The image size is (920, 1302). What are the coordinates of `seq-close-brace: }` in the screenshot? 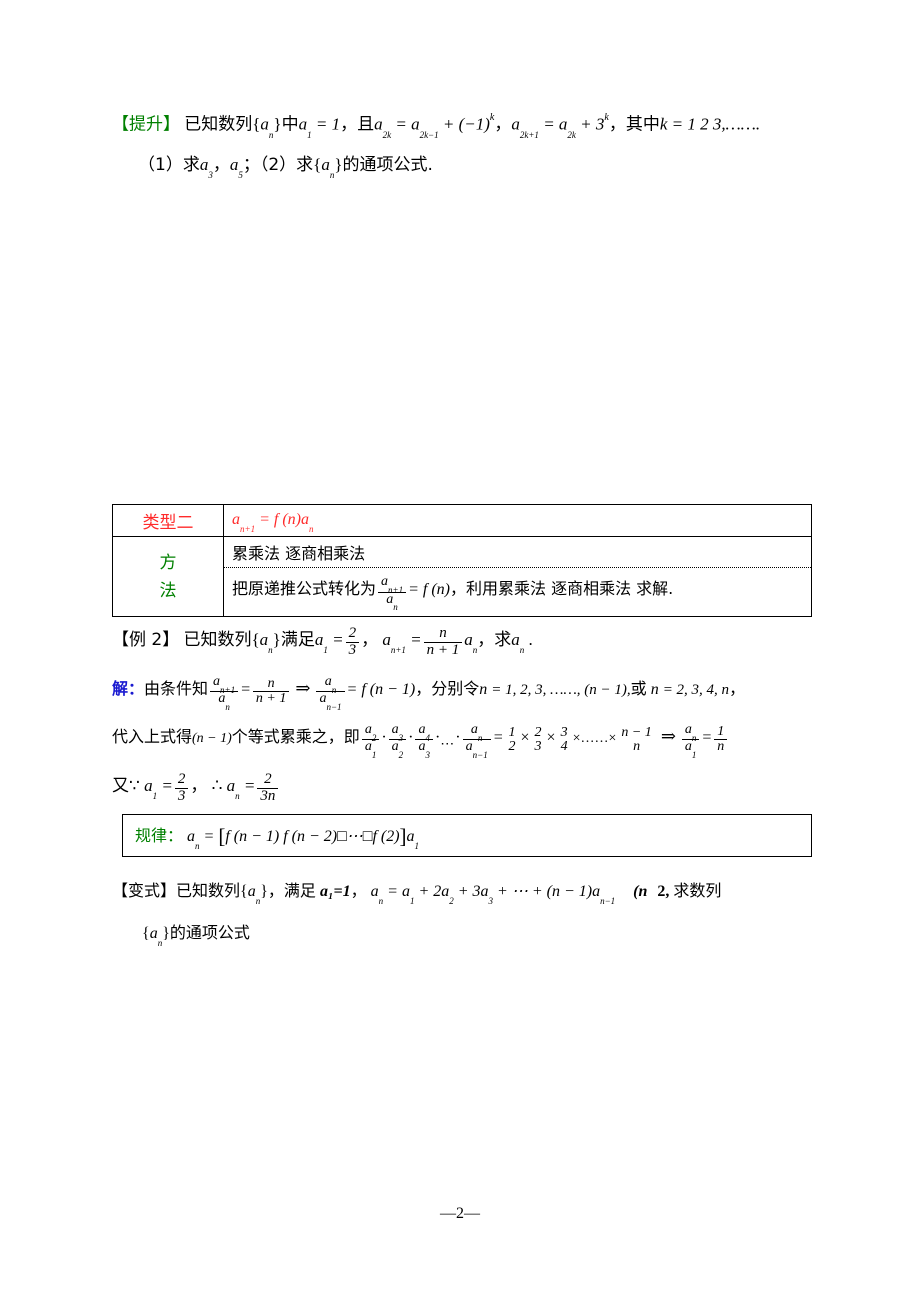 It's located at (277, 124).